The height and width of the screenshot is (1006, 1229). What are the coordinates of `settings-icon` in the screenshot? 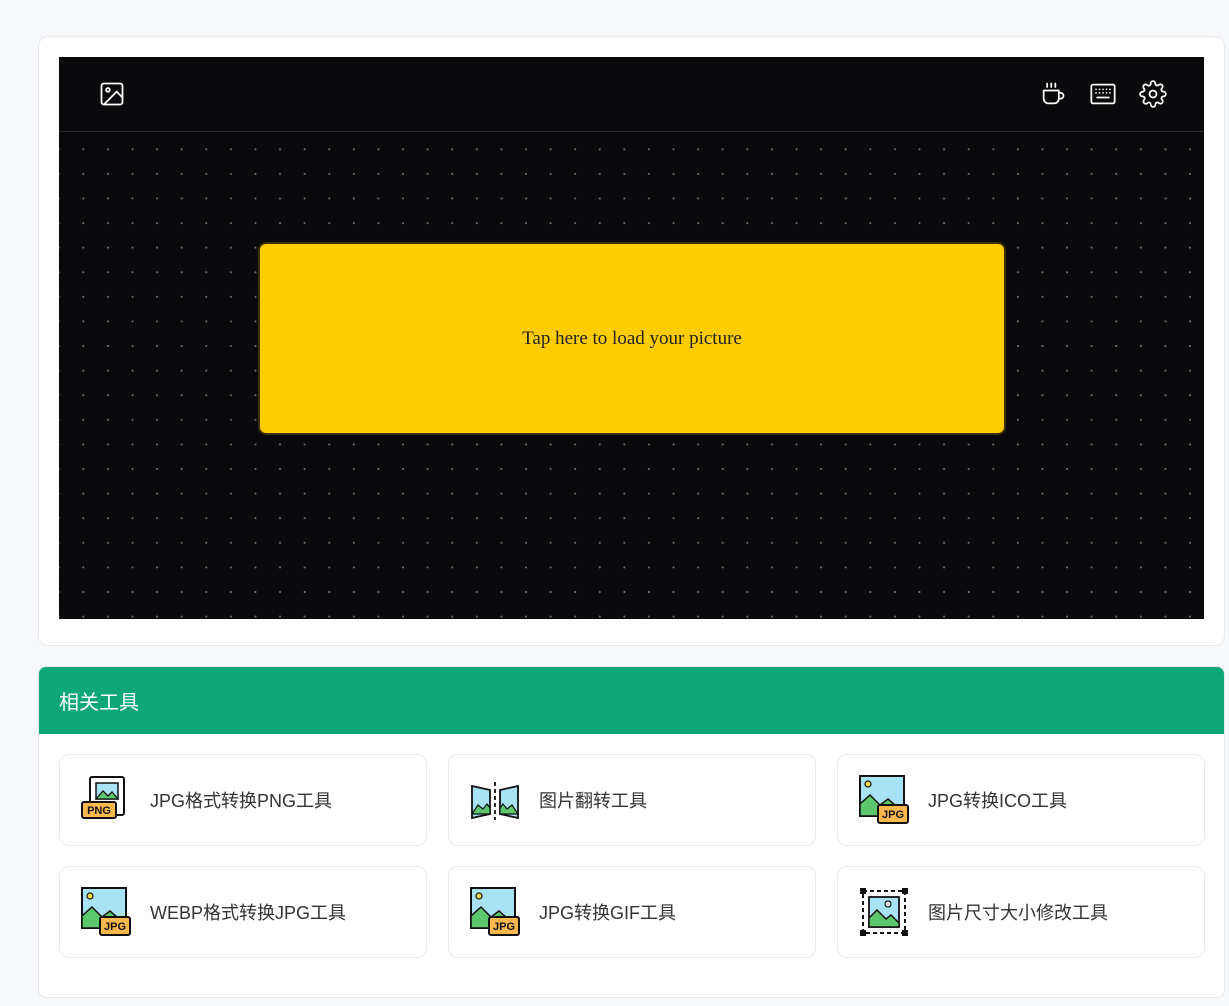 It's located at (1153, 94).